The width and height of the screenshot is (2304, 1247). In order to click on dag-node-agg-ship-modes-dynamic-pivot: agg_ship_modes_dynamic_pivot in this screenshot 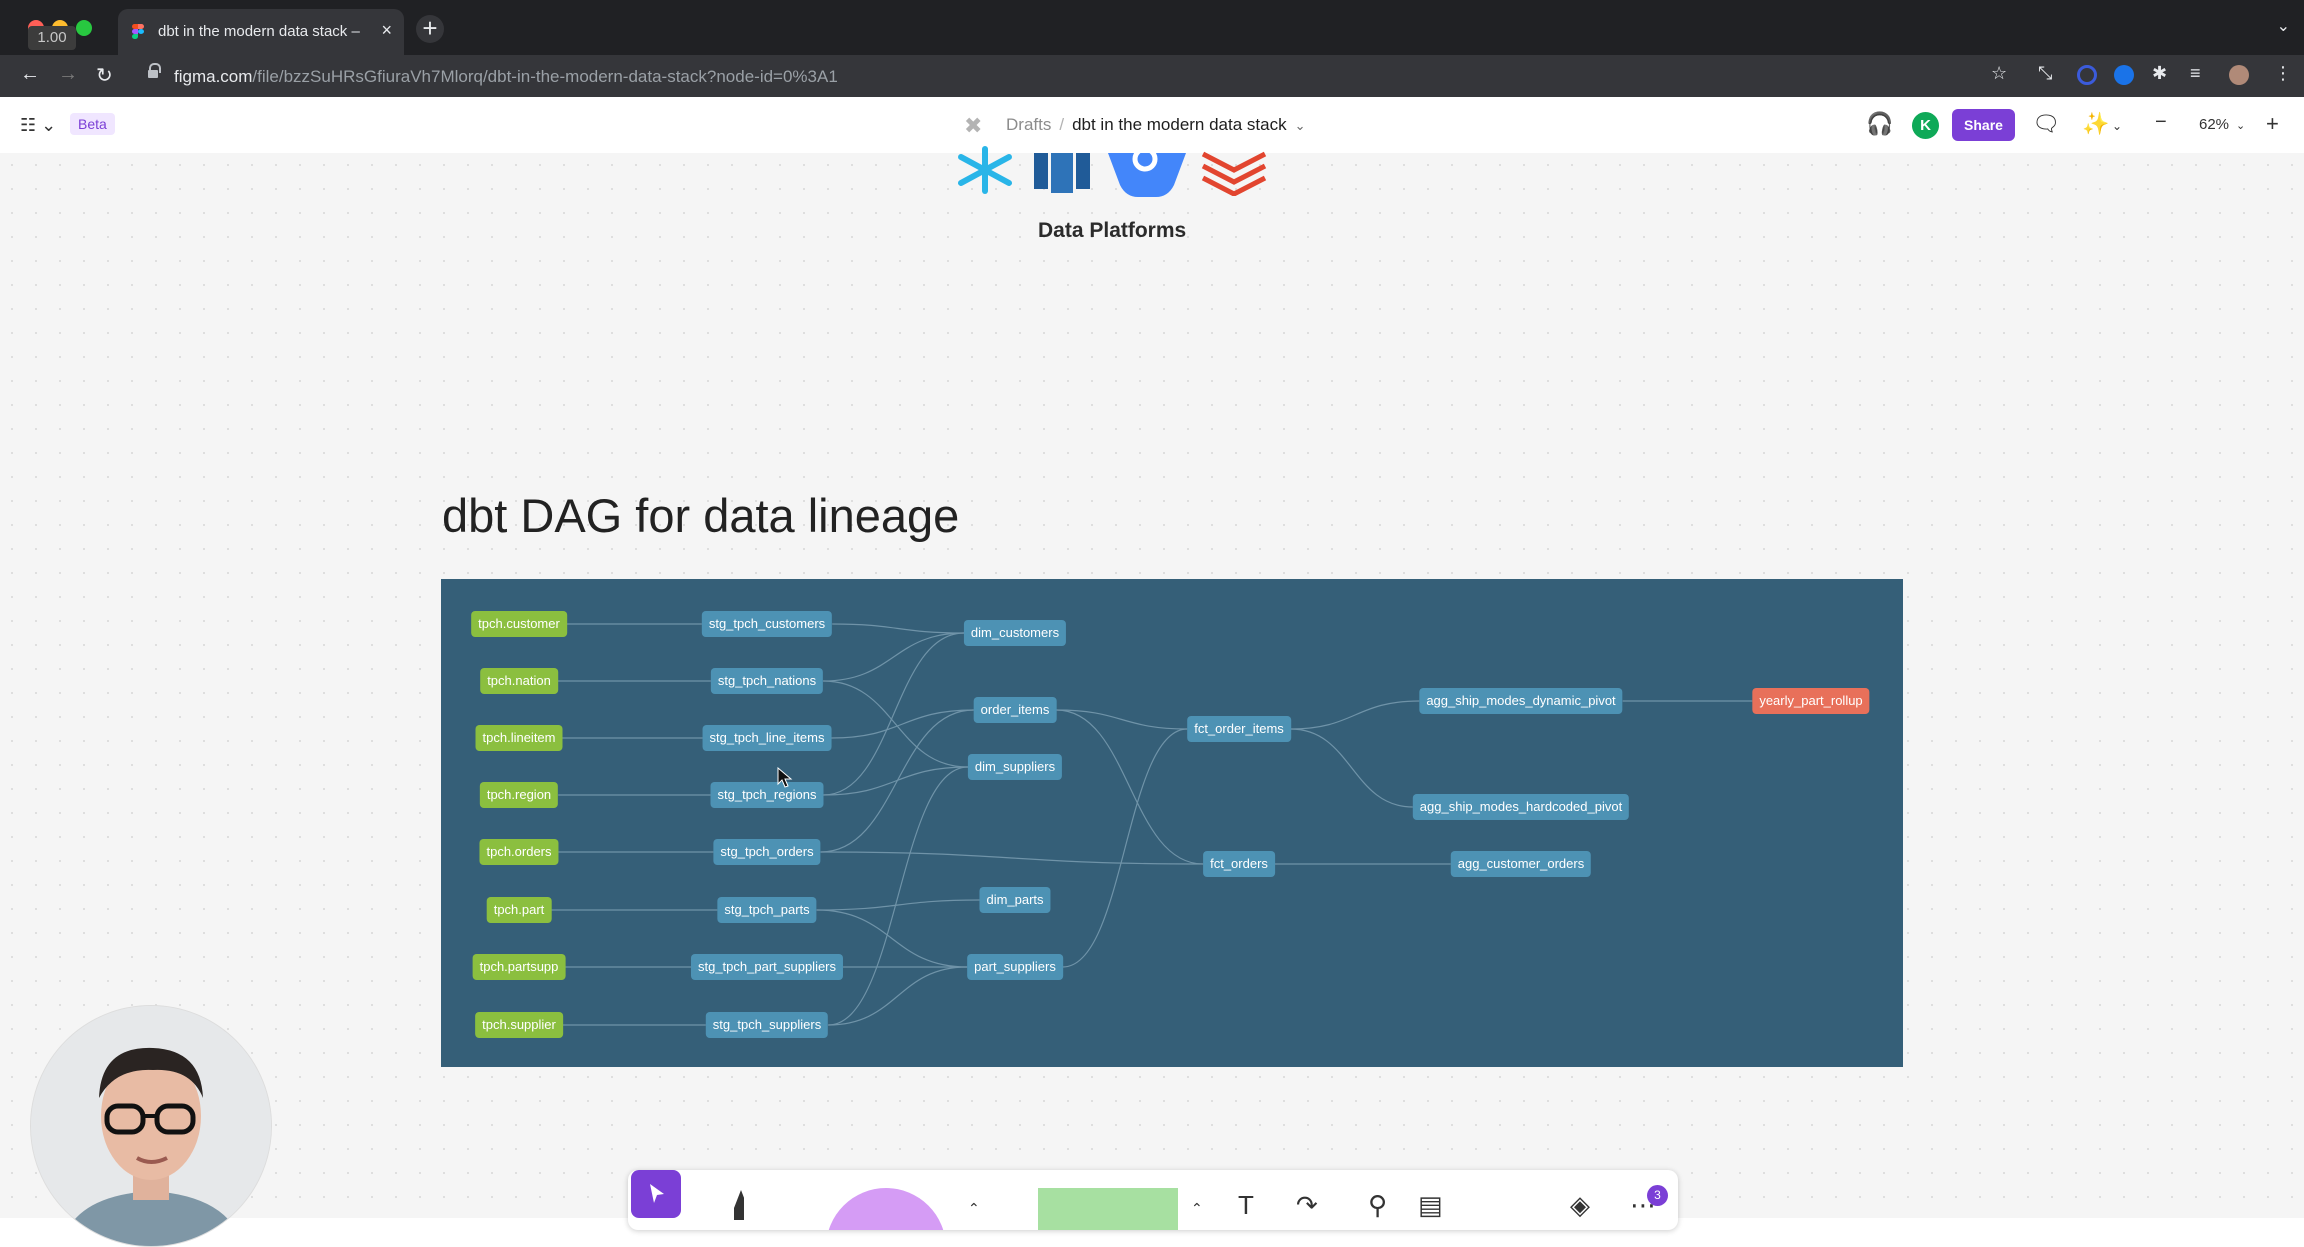, I will do `click(1521, 701)`.